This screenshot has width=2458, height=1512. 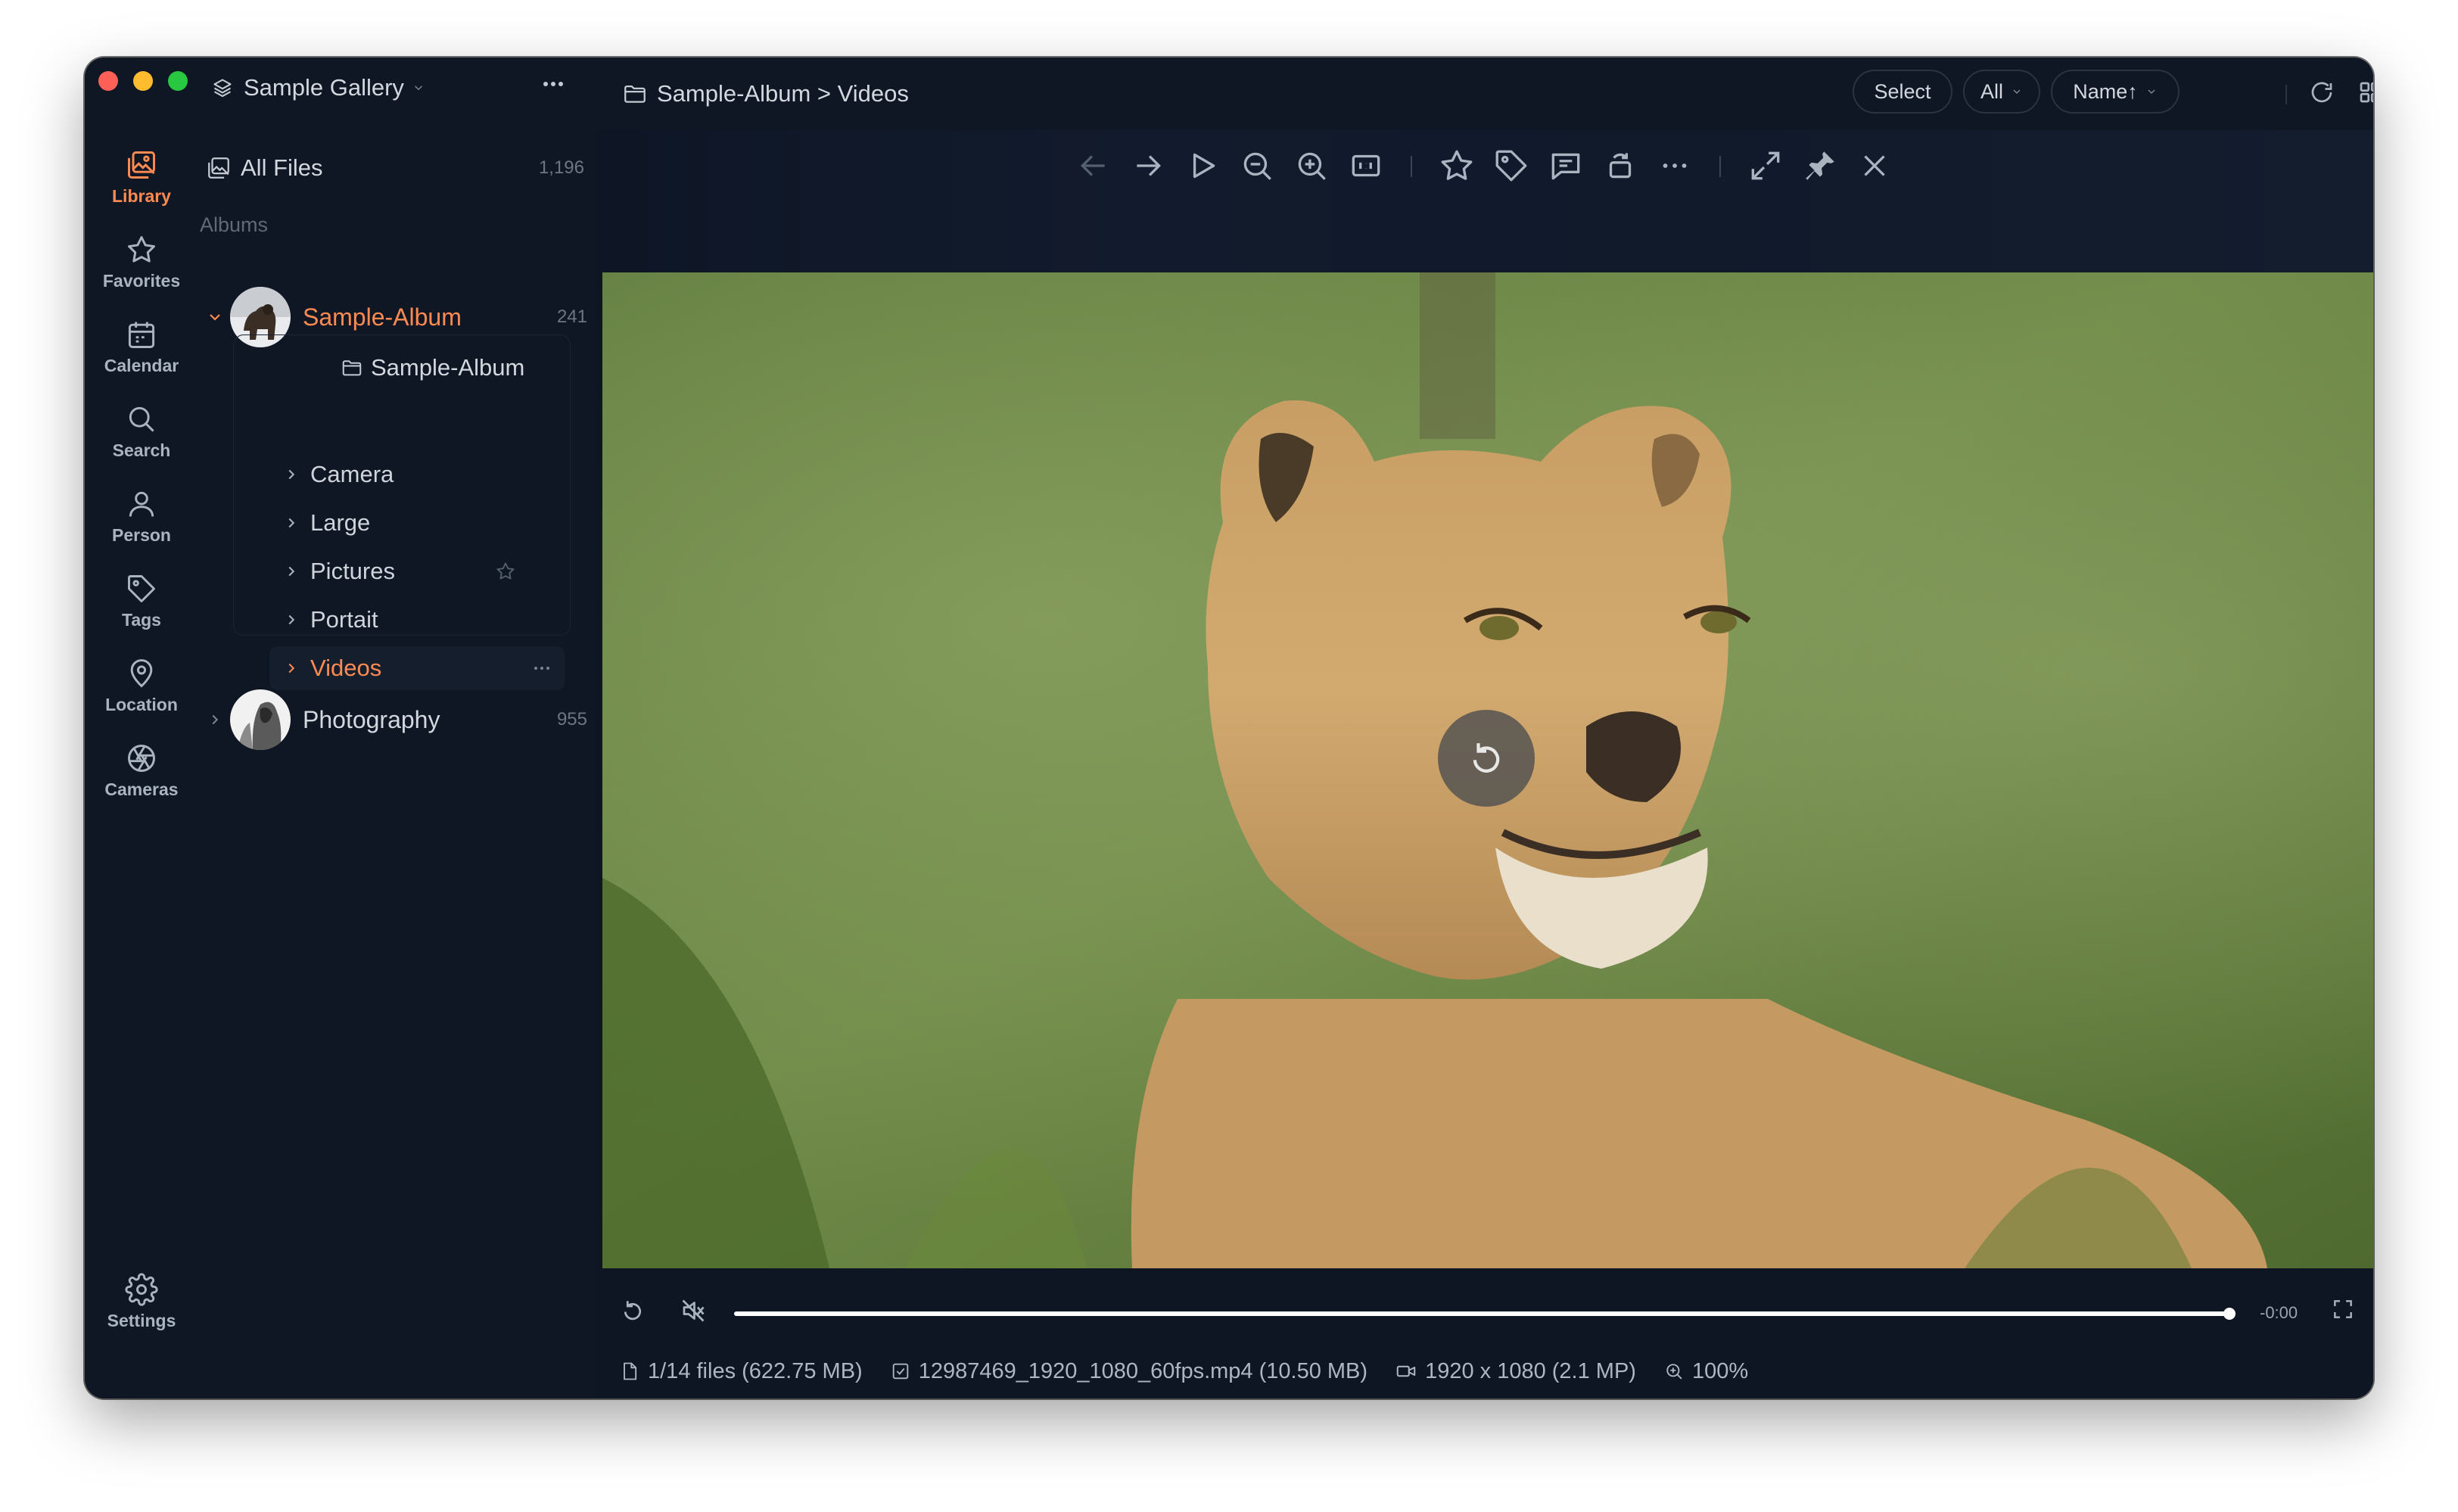 I want to click on close-icon, so click(x=1874, y=166).